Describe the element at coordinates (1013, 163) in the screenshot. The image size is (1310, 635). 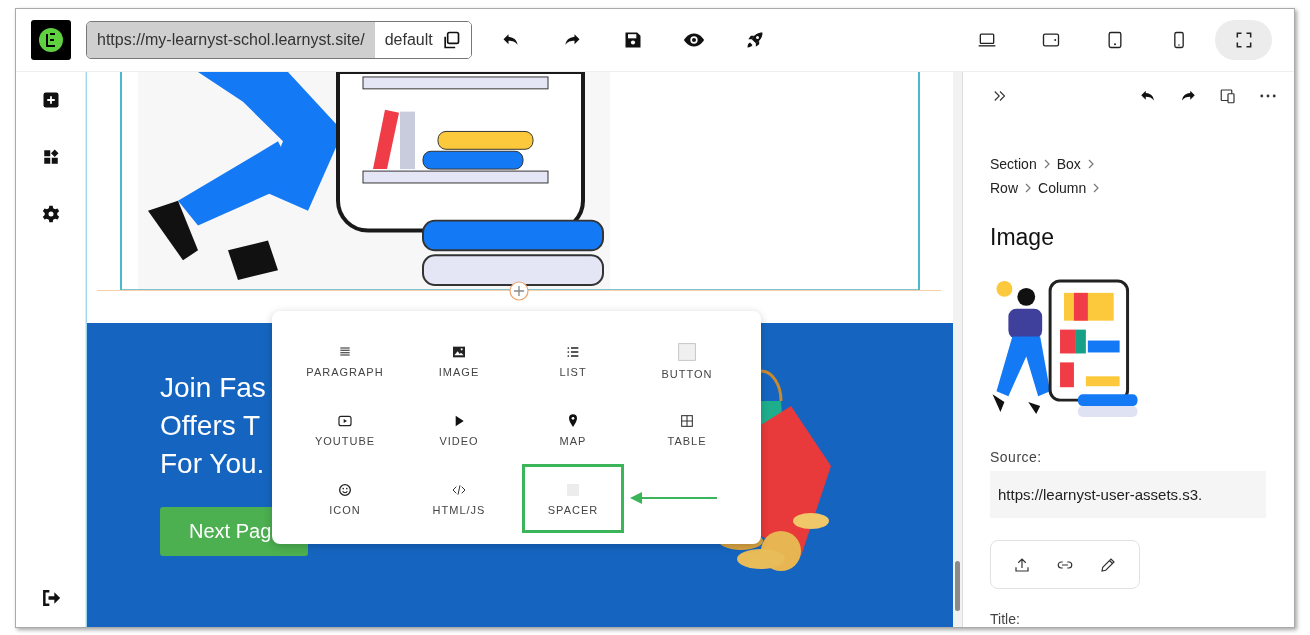
I see `breadcrumb-link: Section` at that location.